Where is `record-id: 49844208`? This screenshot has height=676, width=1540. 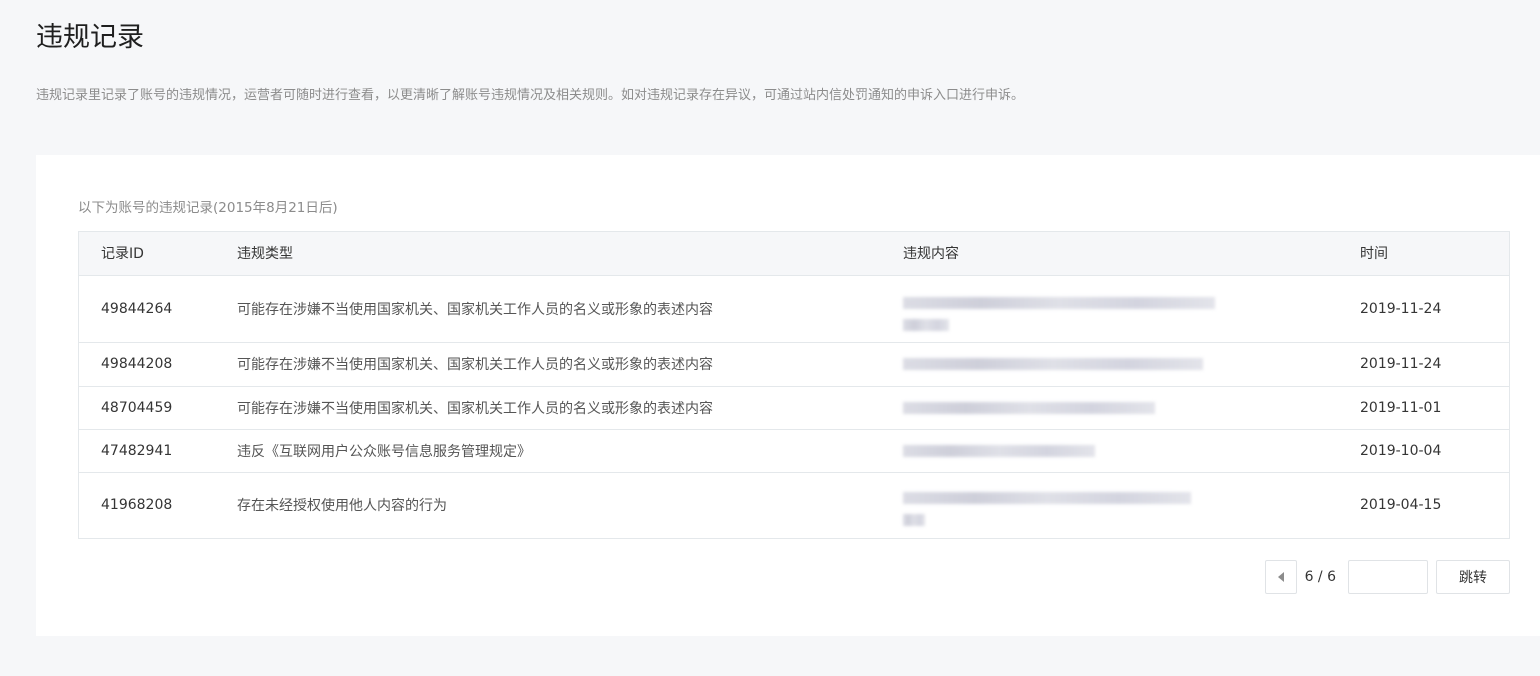
record-id: 49844208 is located at coordinates (147, 364).